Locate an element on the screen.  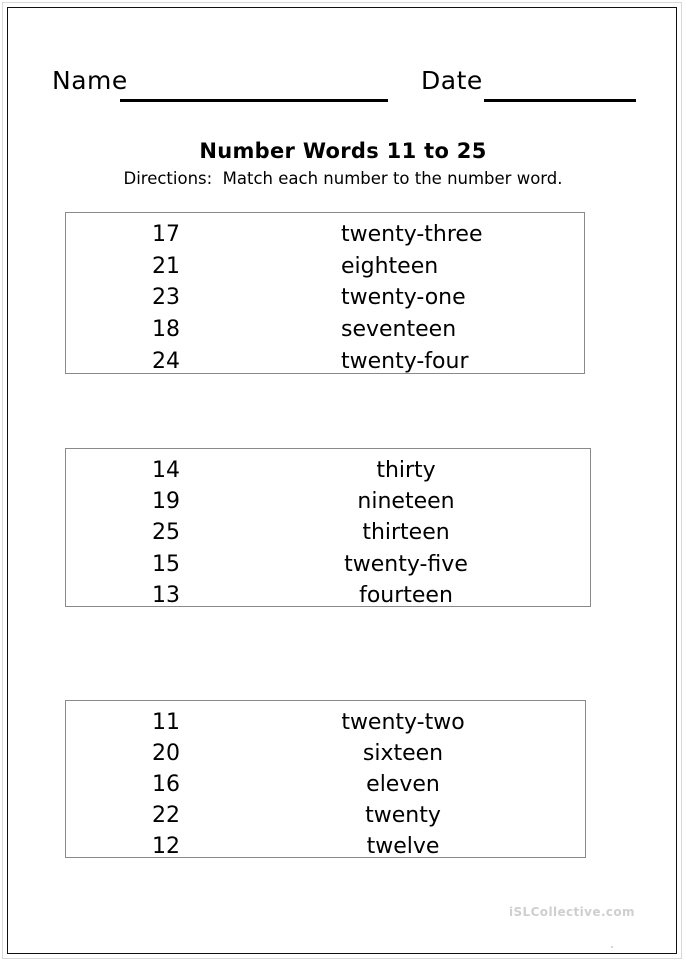
match-row: 25 thirteen is located at coordinates (328, 532).